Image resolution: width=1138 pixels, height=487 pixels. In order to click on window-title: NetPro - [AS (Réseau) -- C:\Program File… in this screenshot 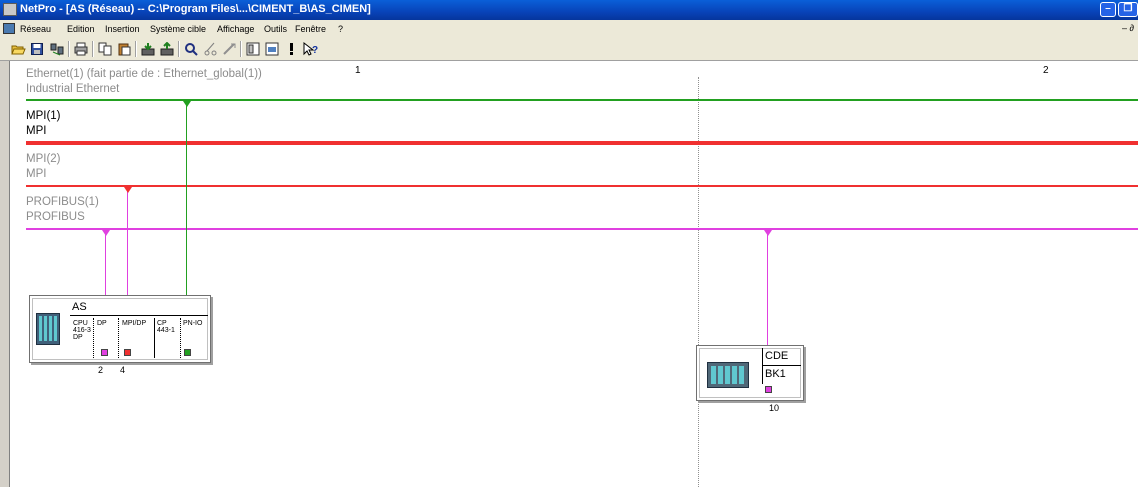, I will do `click(195, 9)`.